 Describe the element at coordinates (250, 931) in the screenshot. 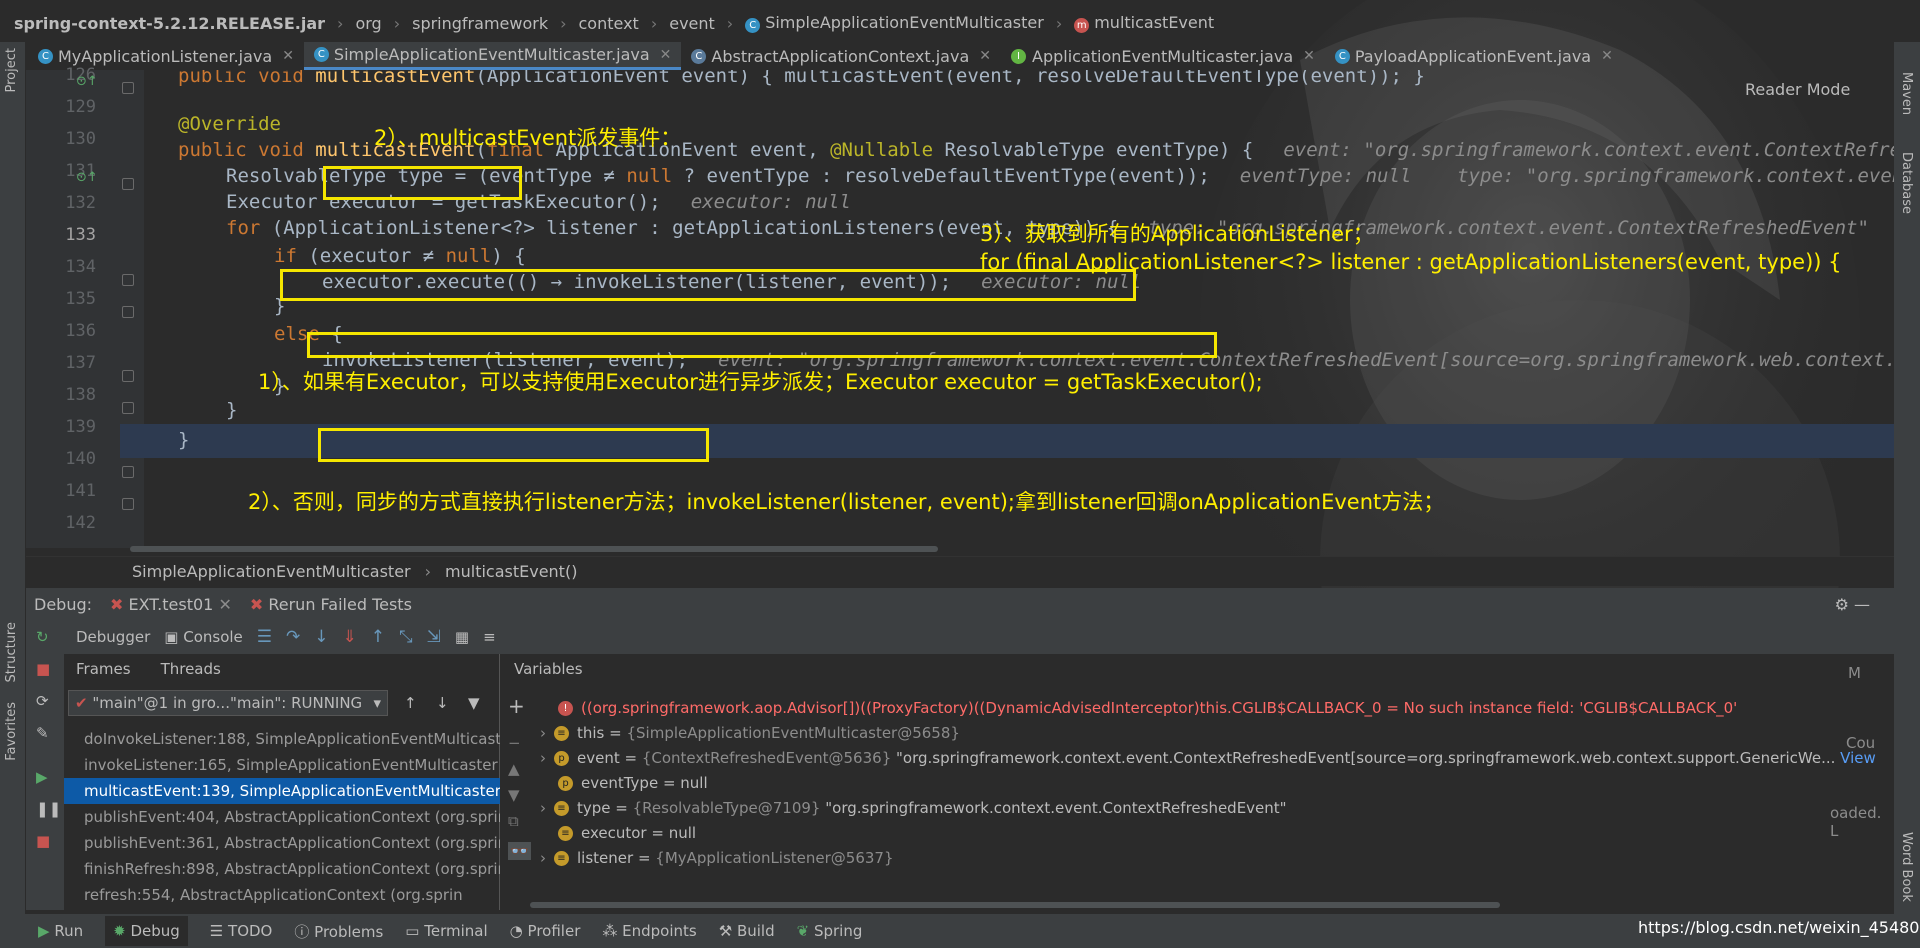

I see `todo-label: TODO` at that location.